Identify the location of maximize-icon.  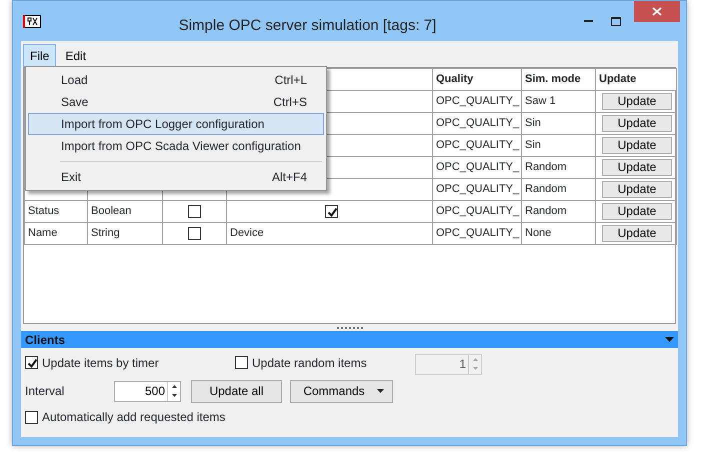
(616, 21).